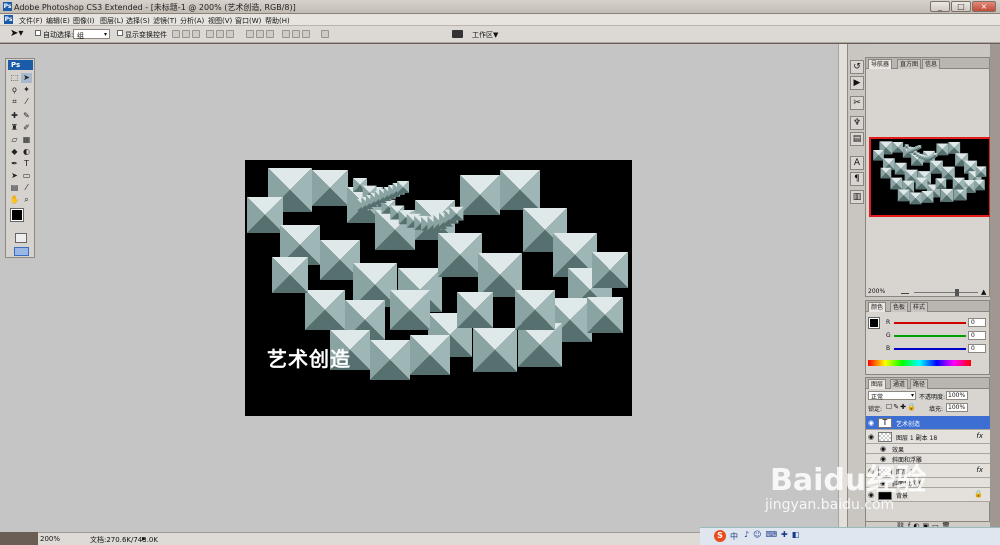 The width and height of the screenshot is (1000, 545). What do you see at coordinates (220, 21) in the screenshot?
I see `menu-view: 视图(V)` at bounding box center [220, 21].